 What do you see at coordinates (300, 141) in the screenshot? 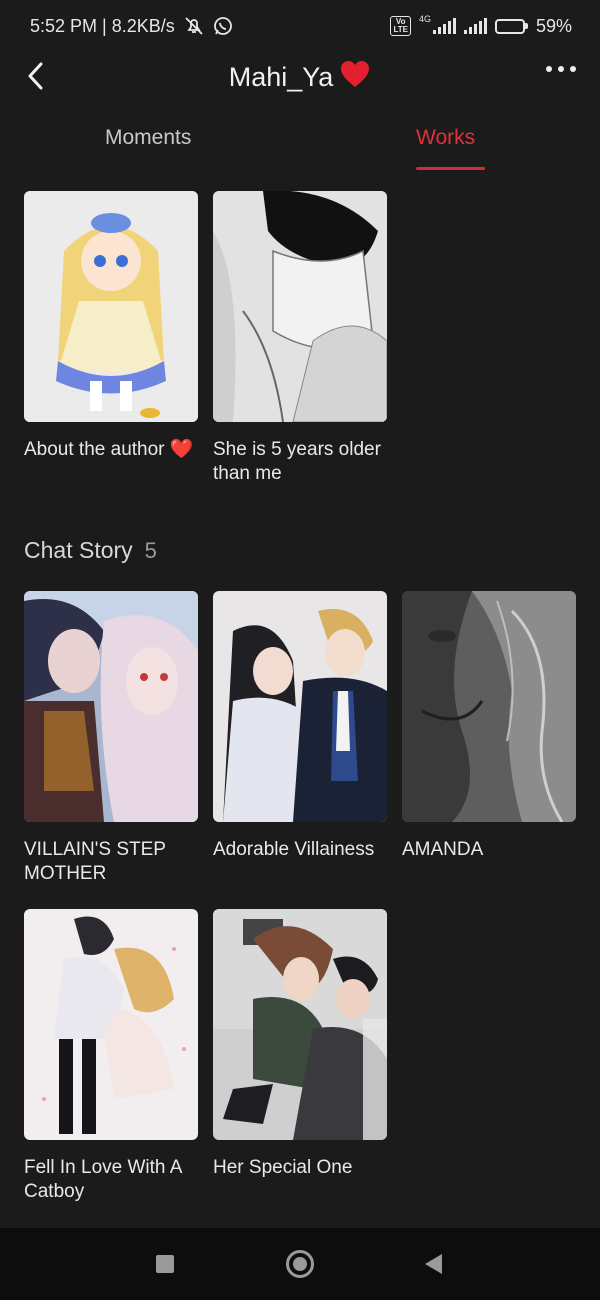
I see `tab-bar: Moments Works` at bounding box center [300, 141].